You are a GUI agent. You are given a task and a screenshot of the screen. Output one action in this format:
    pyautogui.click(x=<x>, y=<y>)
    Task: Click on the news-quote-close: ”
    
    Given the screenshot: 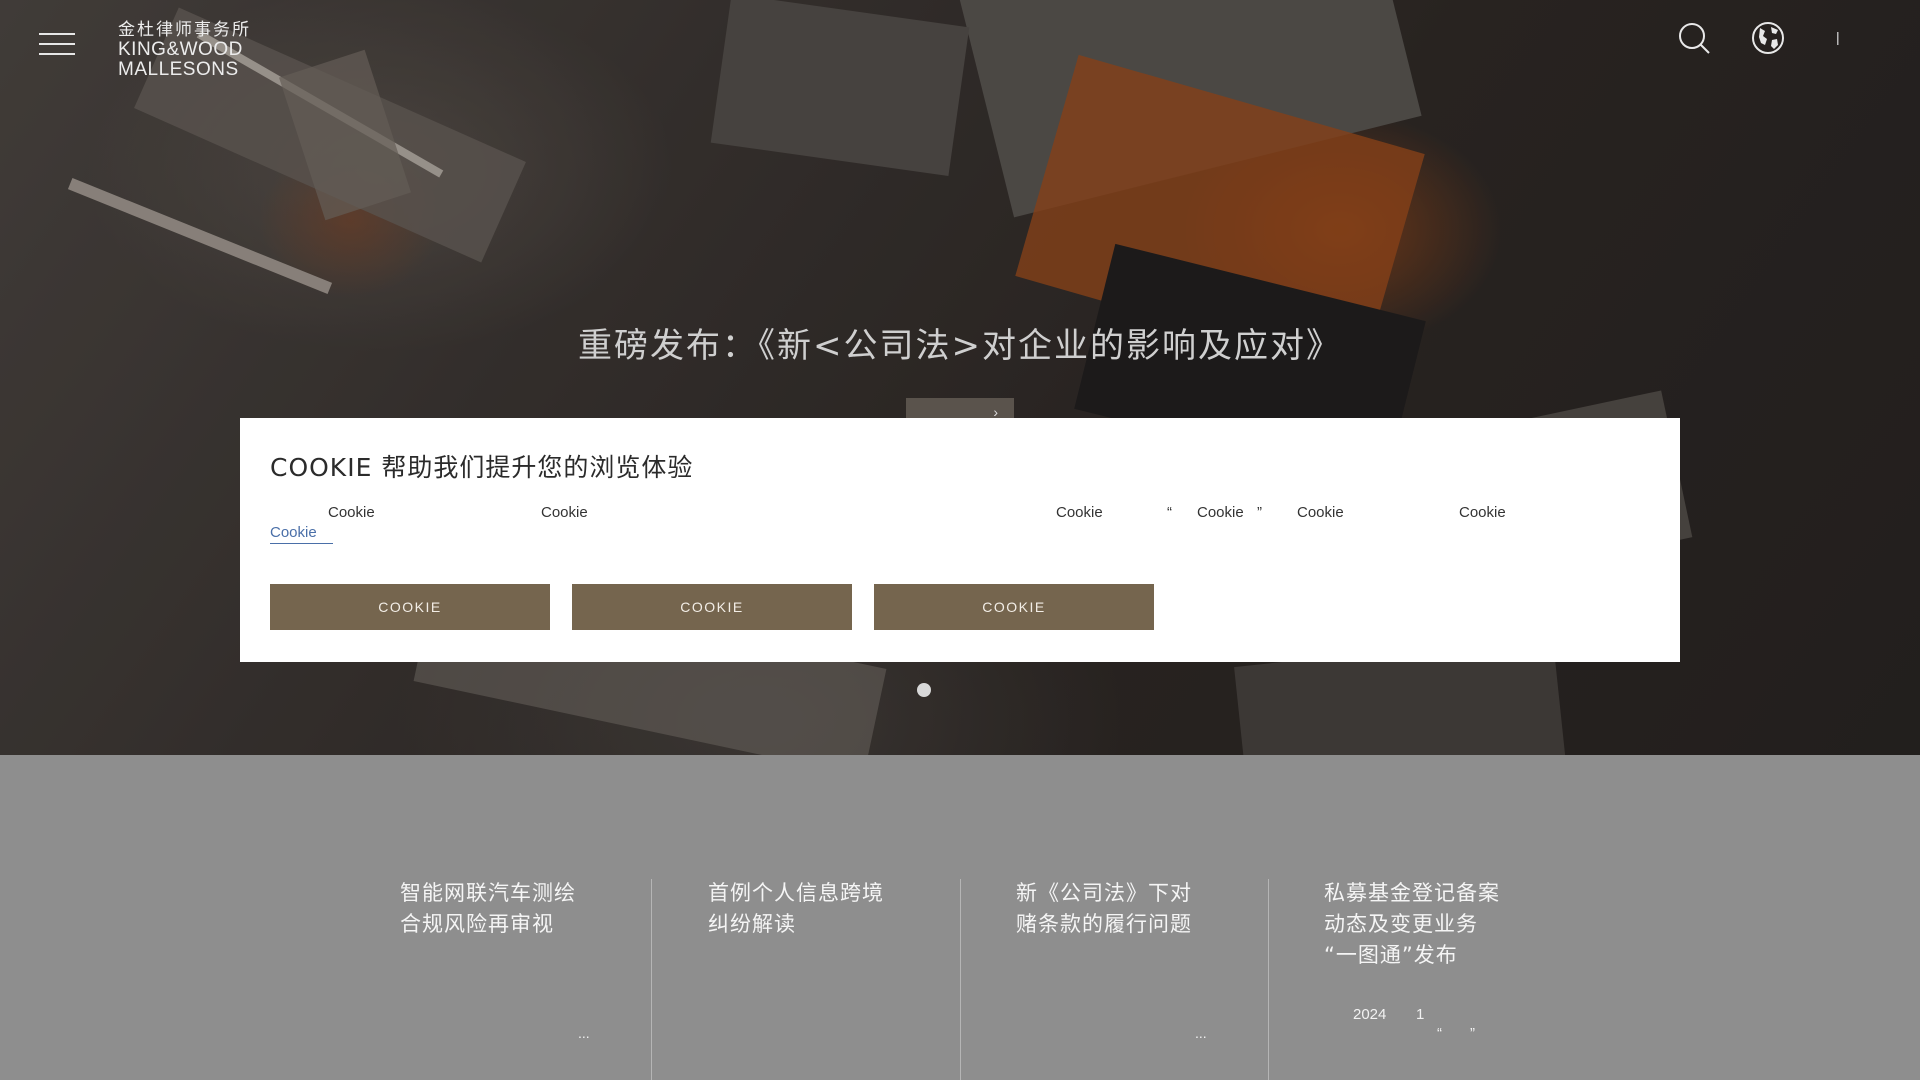 What is the action you would take?
    pyautogui.click(x=1472, y=1033)
    